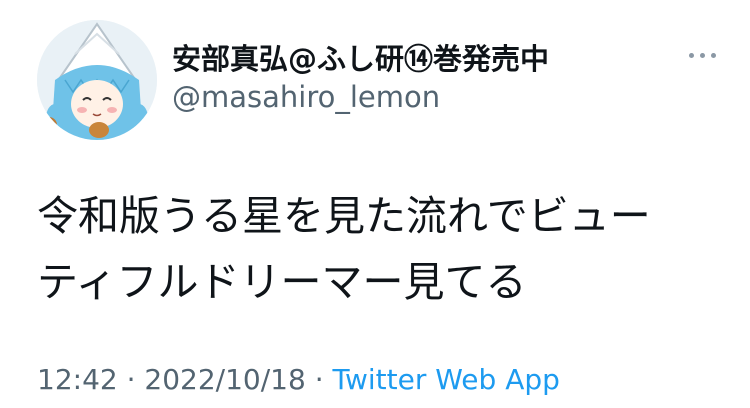 The image size is (750, 408). Describe the element at coordinates (360, 57) in the screenshot. I see `author-display-name: 安部真弘@ふし研⑭巻発売中` at that location.